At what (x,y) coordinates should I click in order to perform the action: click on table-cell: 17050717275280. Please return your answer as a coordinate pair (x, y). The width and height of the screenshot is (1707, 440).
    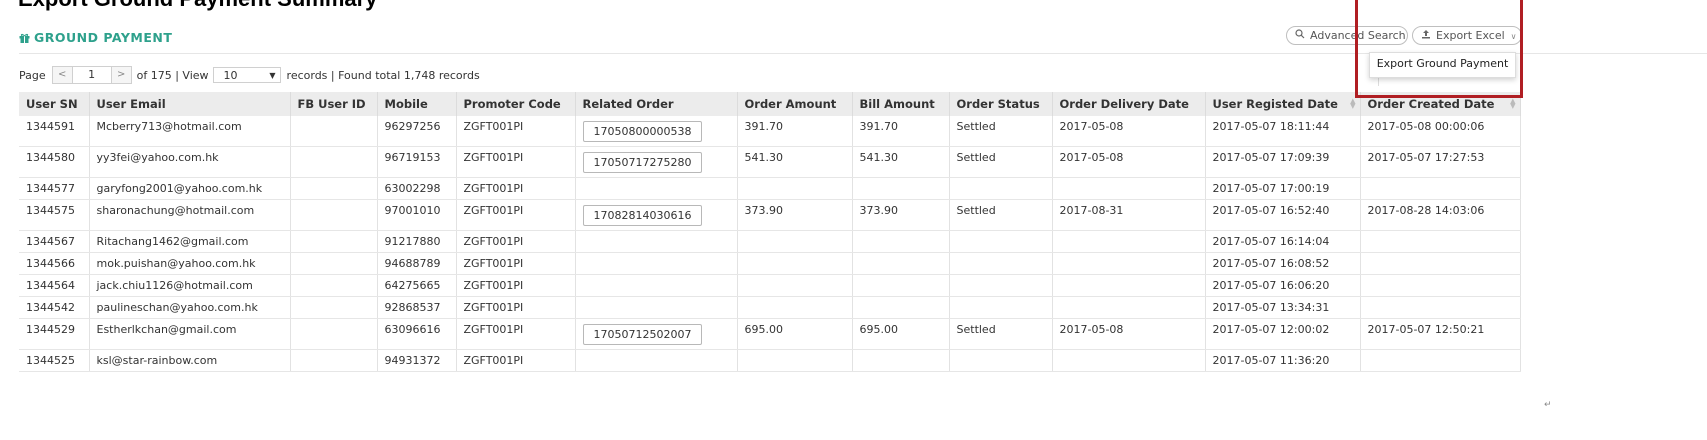
    Looking at the image, I should click on (656, 162).